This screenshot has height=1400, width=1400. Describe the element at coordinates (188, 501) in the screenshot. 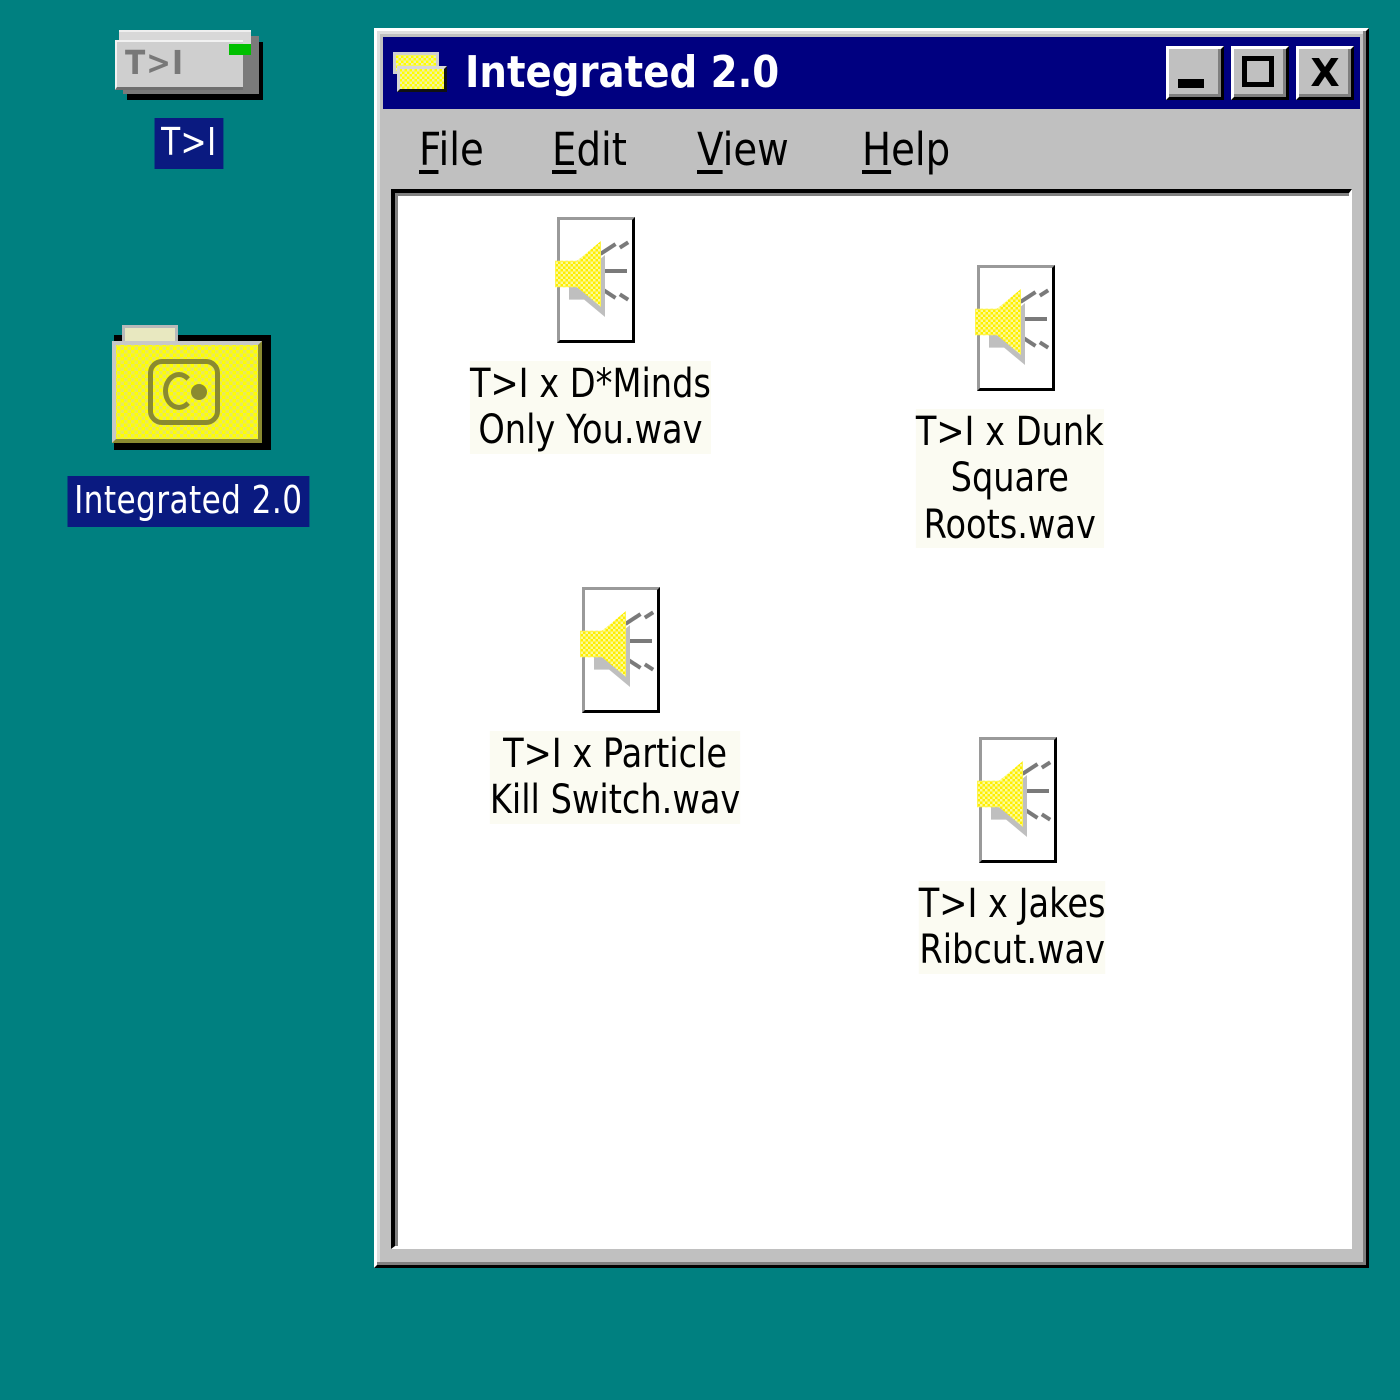

I see `desktop-icon-folder-label: Integrated 2.0` at that location.